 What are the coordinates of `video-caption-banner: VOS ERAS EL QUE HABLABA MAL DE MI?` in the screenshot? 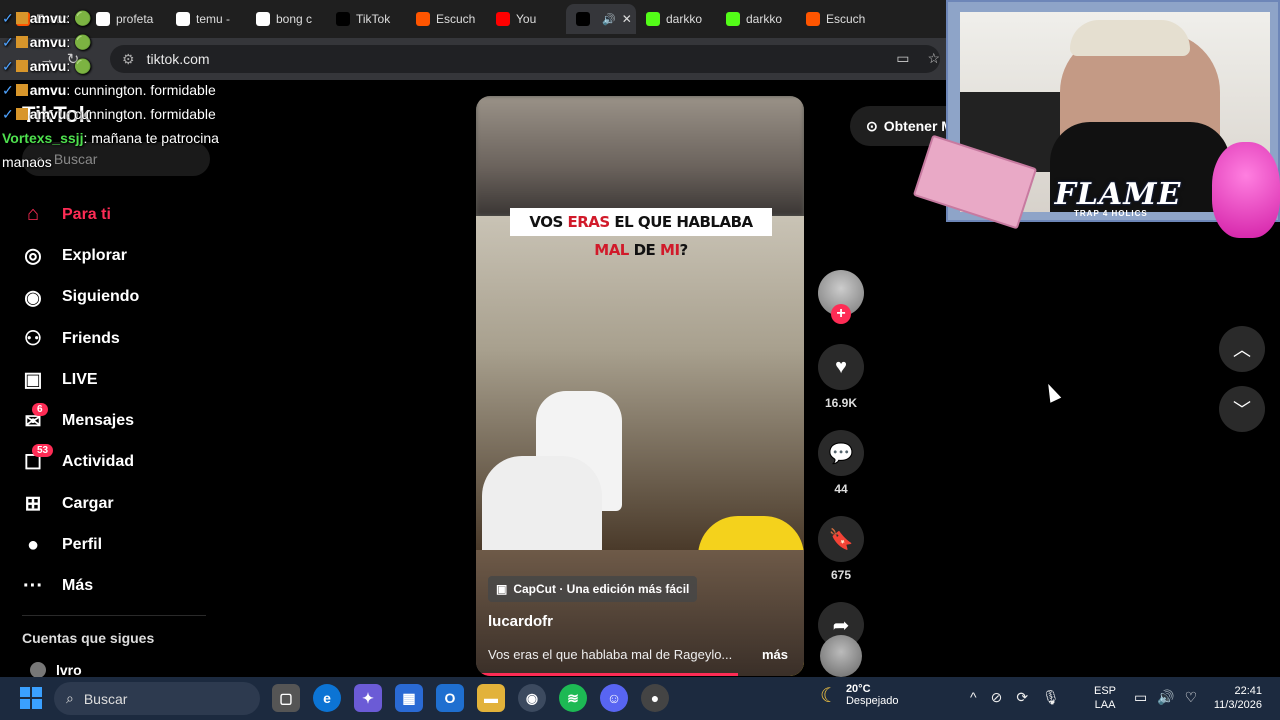 It's located at (641, 233).